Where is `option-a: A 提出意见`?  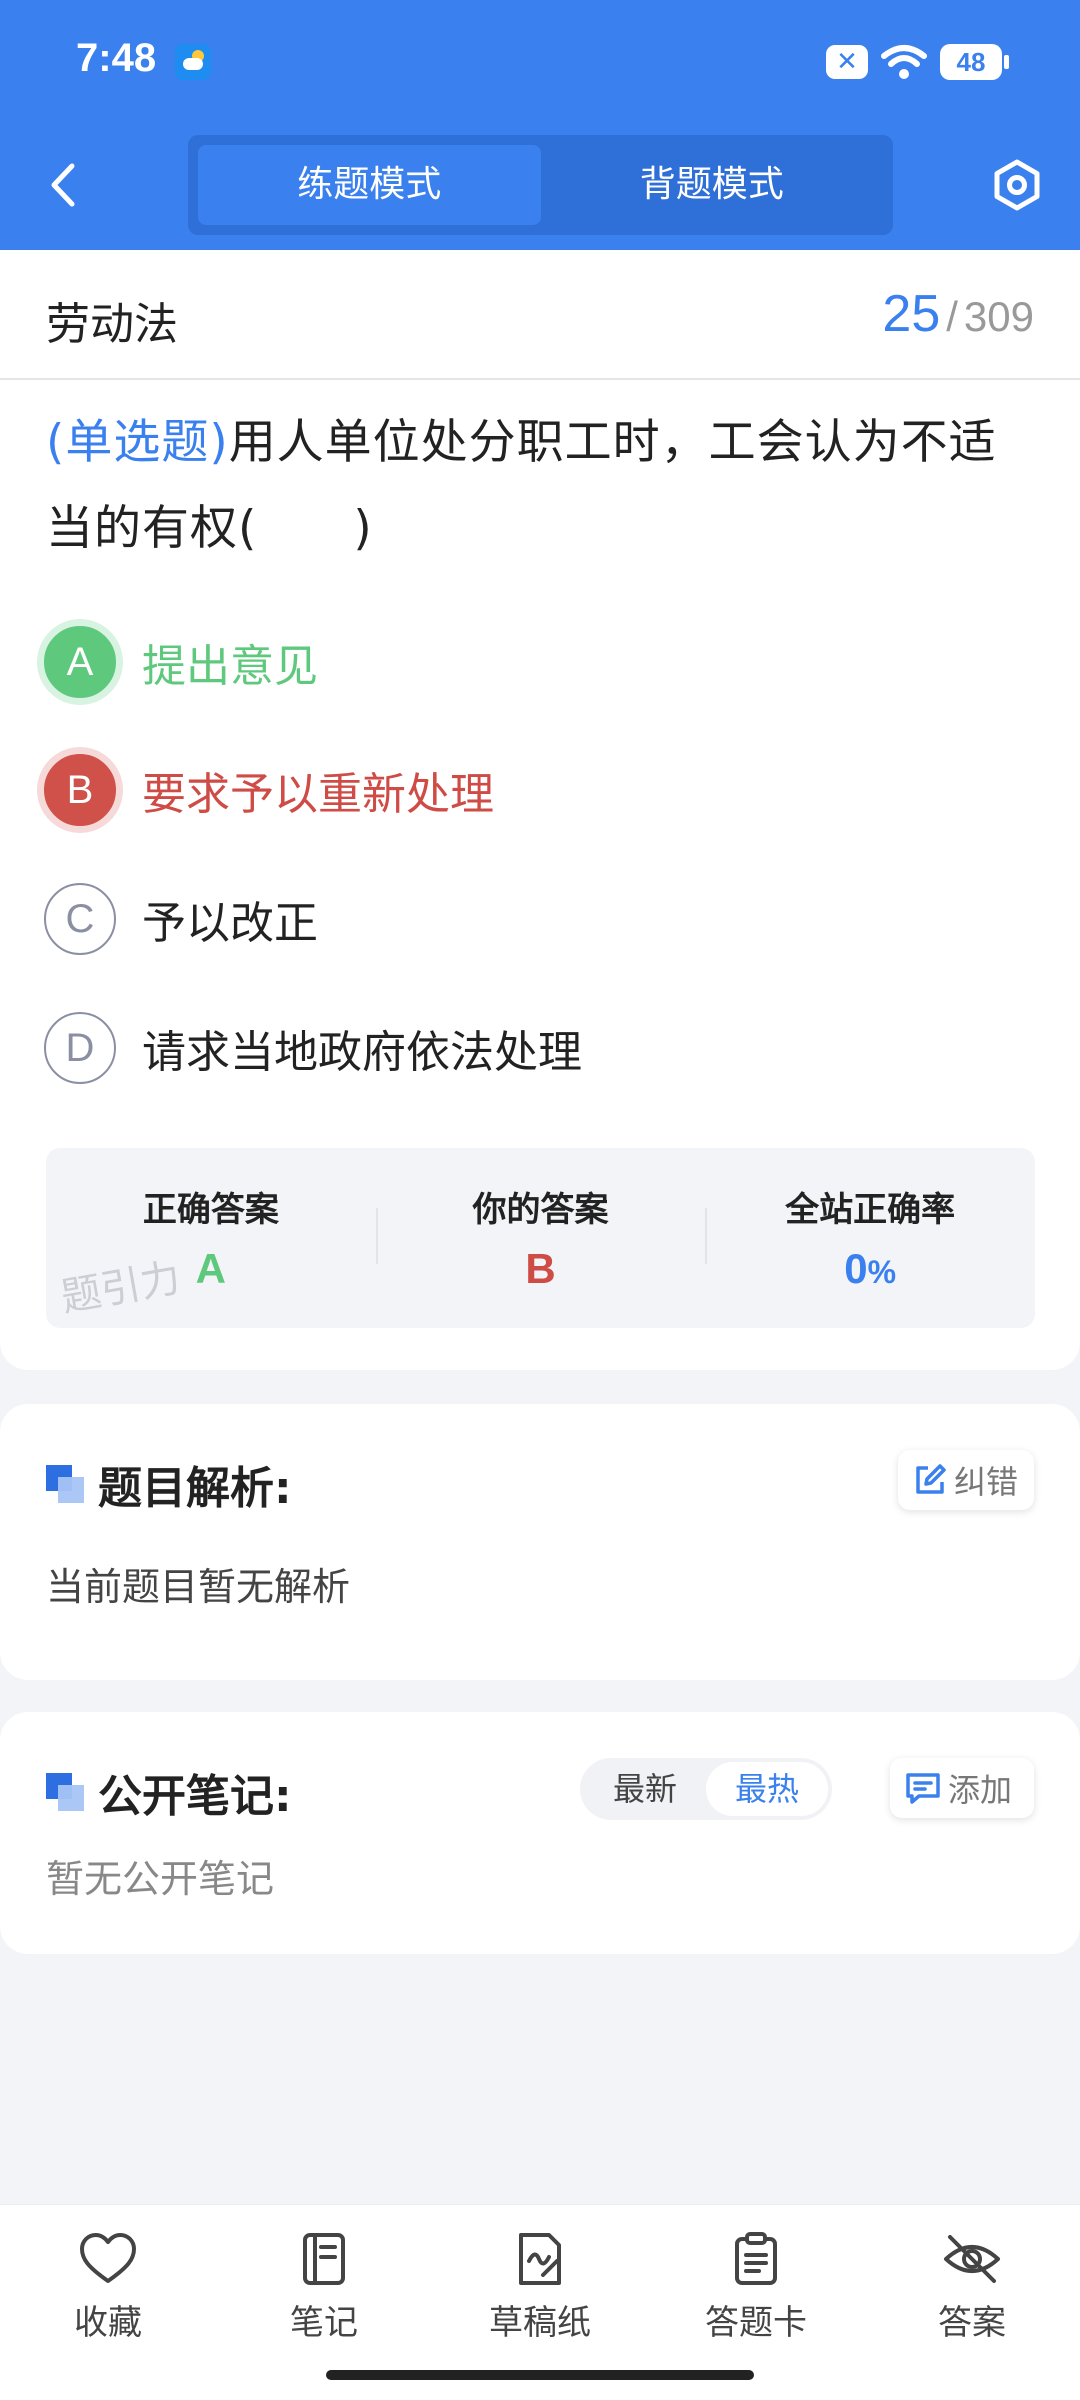
option-a: A 提出意见 is located at coordinates (524, 662).